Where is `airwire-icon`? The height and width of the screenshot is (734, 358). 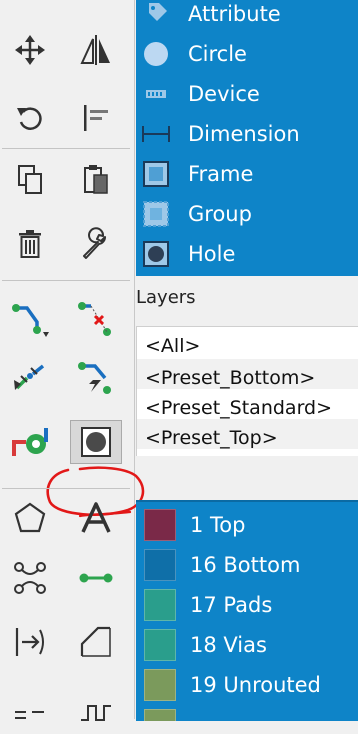 airwire-icon is located at coordinates (30, 578).